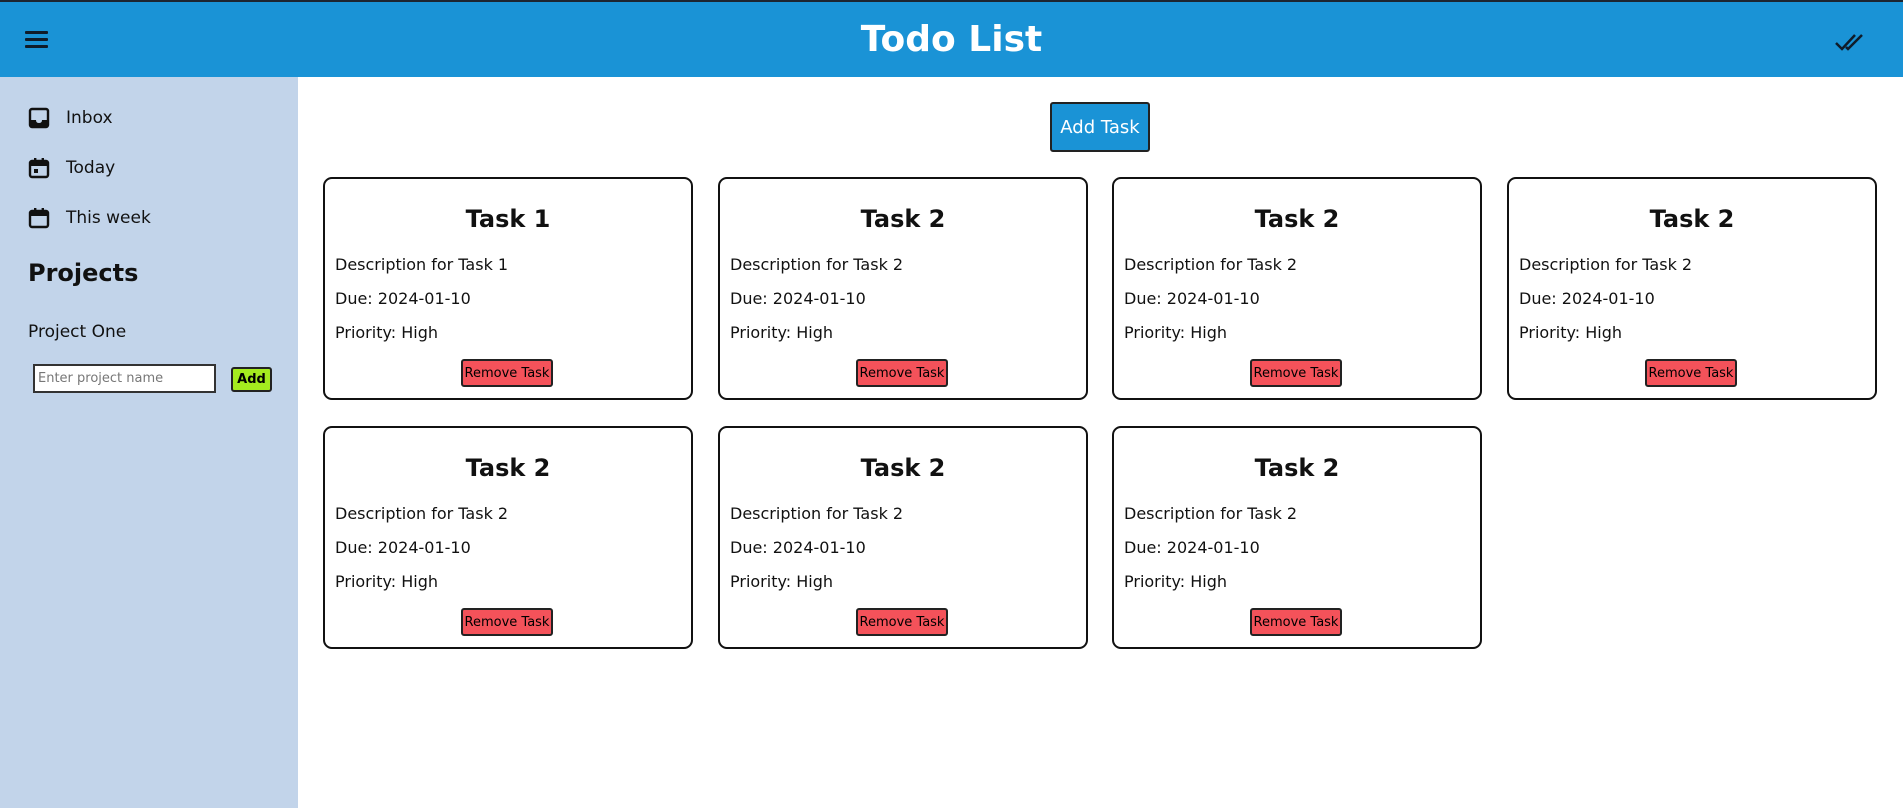  Describe the element at coordinates (89, 118) in the screenshot. I see `sidebar-item-label: Inbox` at that location.